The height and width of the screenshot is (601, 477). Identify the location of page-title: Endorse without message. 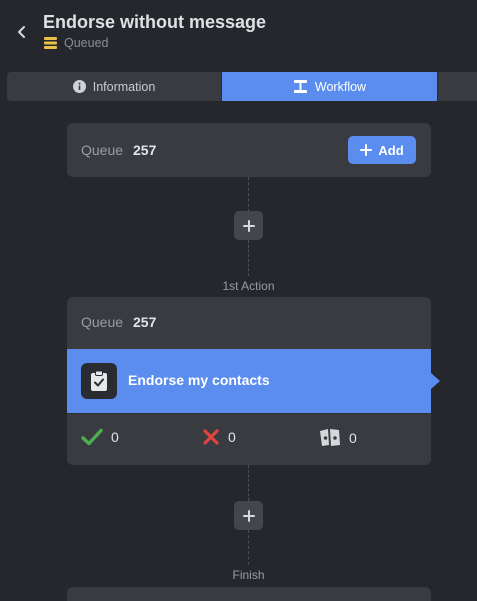
(155, 22).